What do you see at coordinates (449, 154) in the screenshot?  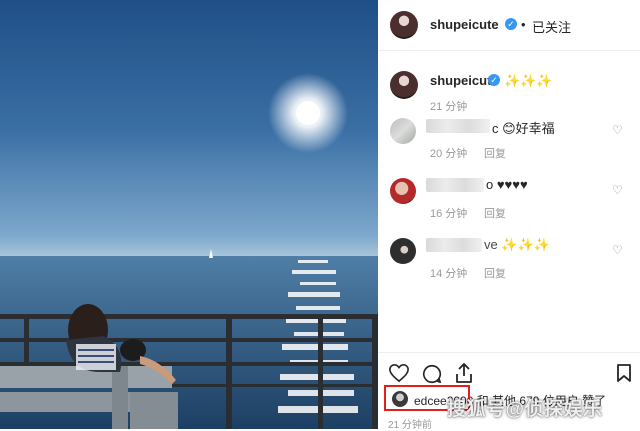 I see `comment-time: 20 分钟` at bounding box center [449, 154].